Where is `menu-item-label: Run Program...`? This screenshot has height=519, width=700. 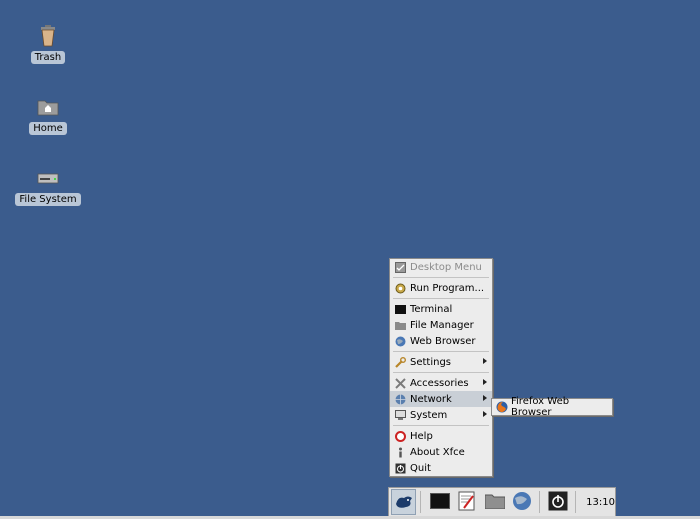
menu-item-label: Run Program... is located at coordinates (447, 288).